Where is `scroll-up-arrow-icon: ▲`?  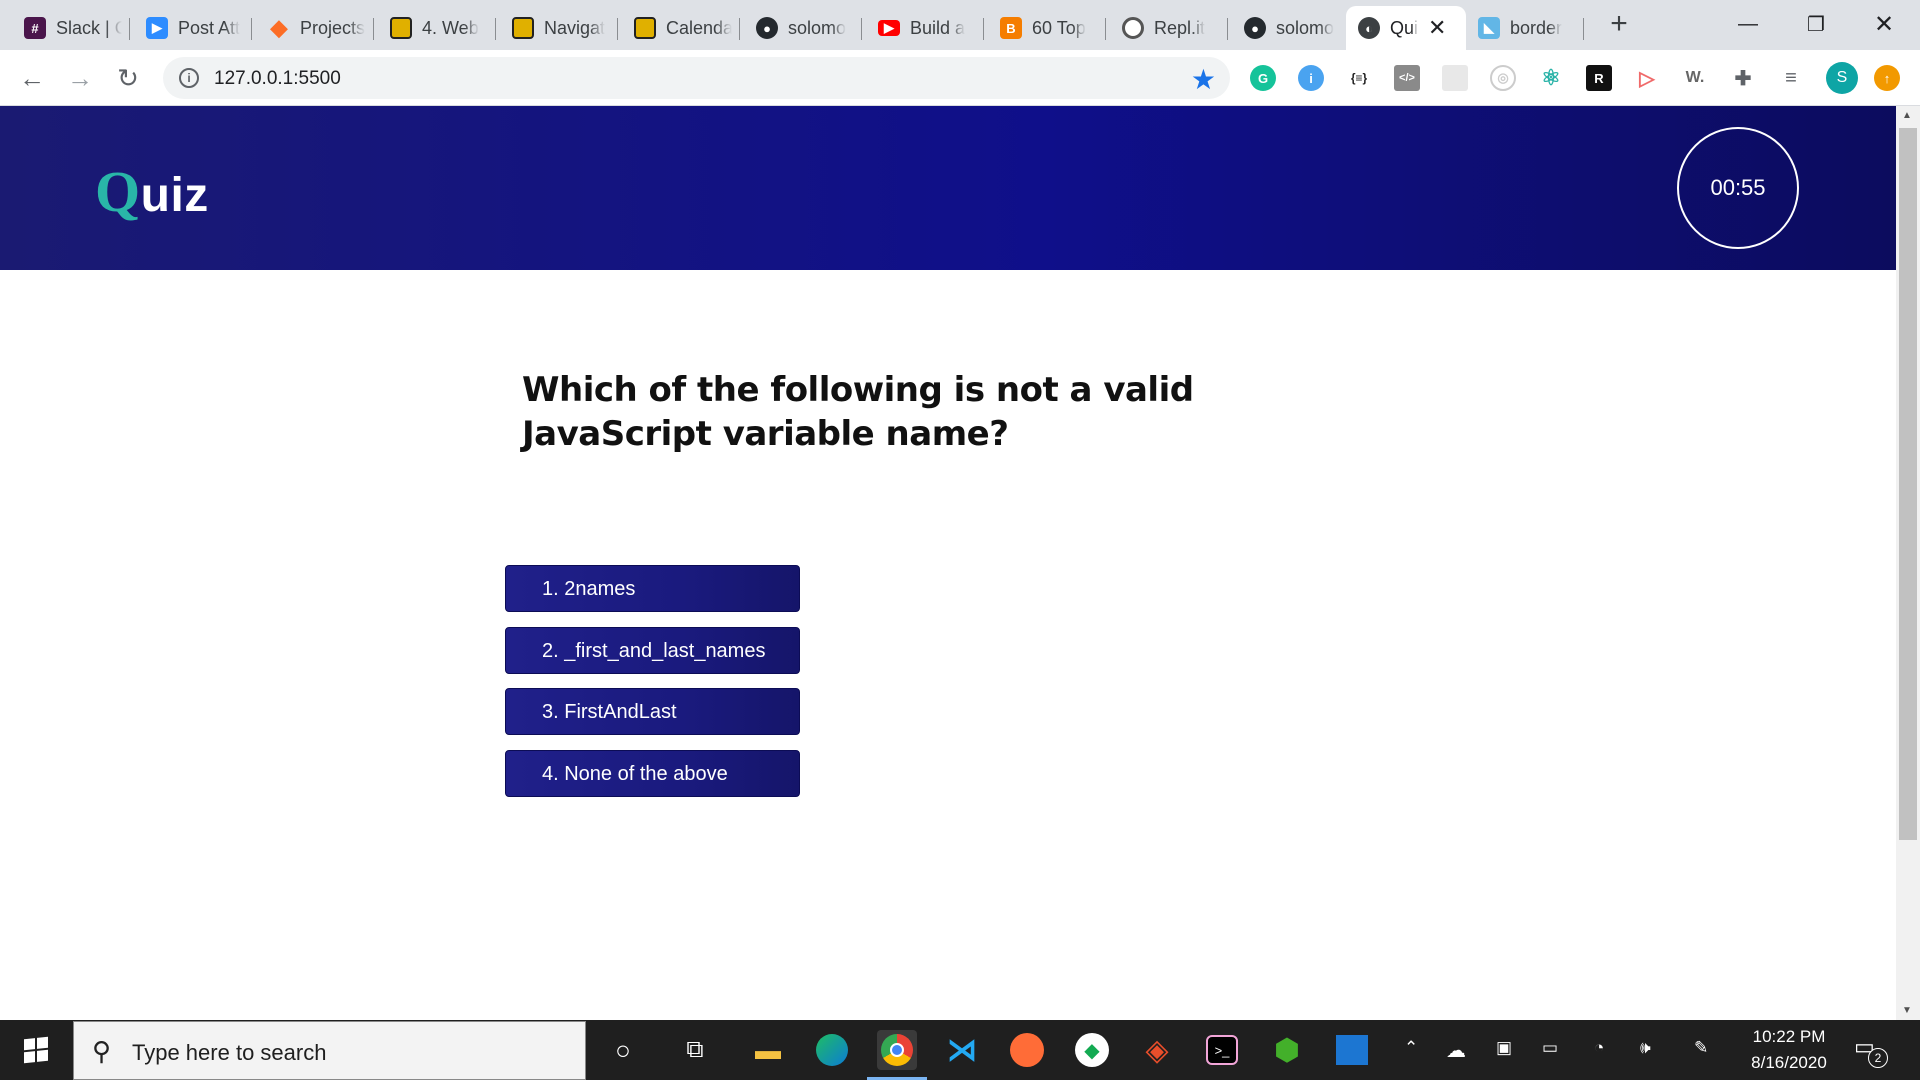 scroll-up-arrow-icon: ▲ is located at coordinates (1907, 115).